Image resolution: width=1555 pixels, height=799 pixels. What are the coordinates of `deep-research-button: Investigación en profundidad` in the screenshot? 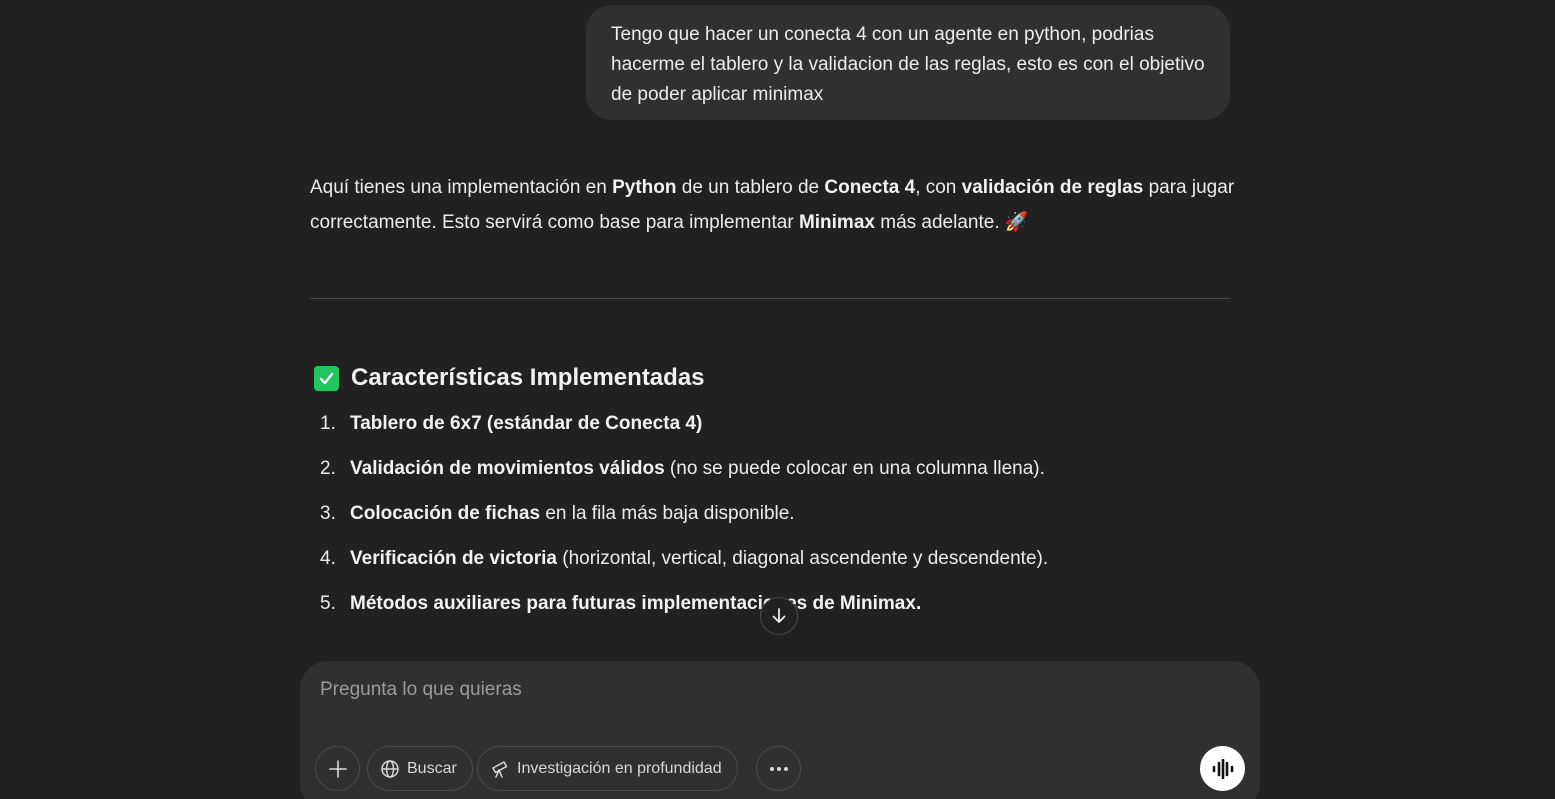 It's located at (607, 768).